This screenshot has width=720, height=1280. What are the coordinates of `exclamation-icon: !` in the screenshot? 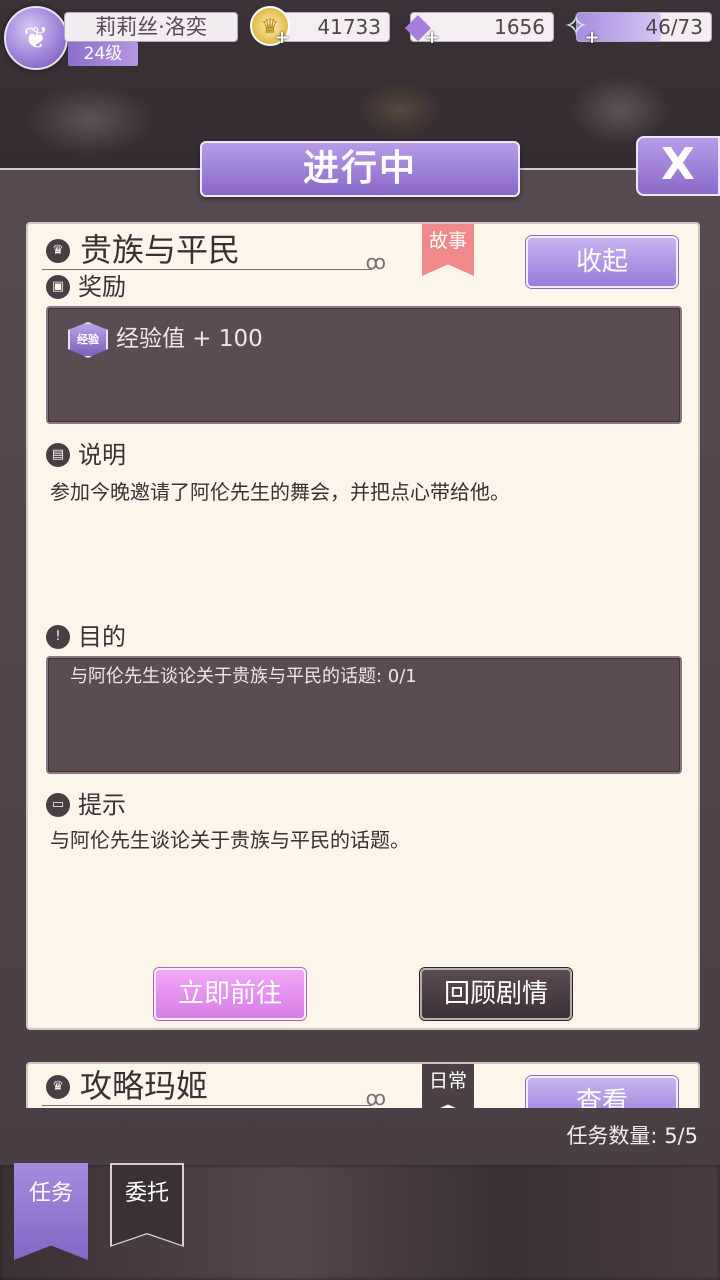 It's located at (58, 637).